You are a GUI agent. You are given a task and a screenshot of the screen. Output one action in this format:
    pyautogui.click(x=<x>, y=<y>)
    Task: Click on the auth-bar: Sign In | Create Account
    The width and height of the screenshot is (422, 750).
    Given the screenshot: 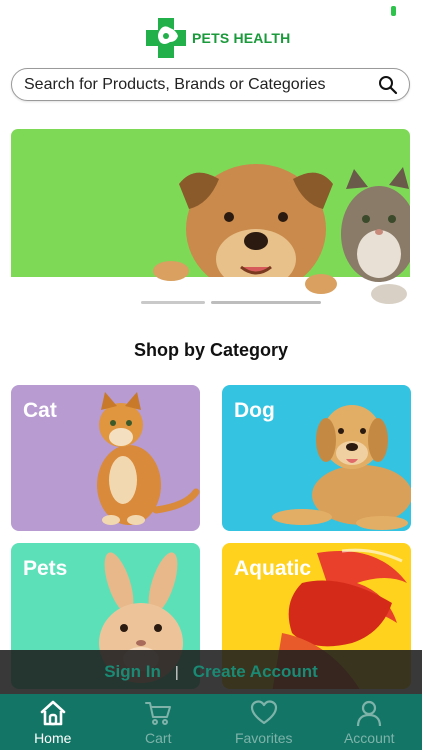 What is the action you would take?
    pyautogui.click(x=211, y=672)
    